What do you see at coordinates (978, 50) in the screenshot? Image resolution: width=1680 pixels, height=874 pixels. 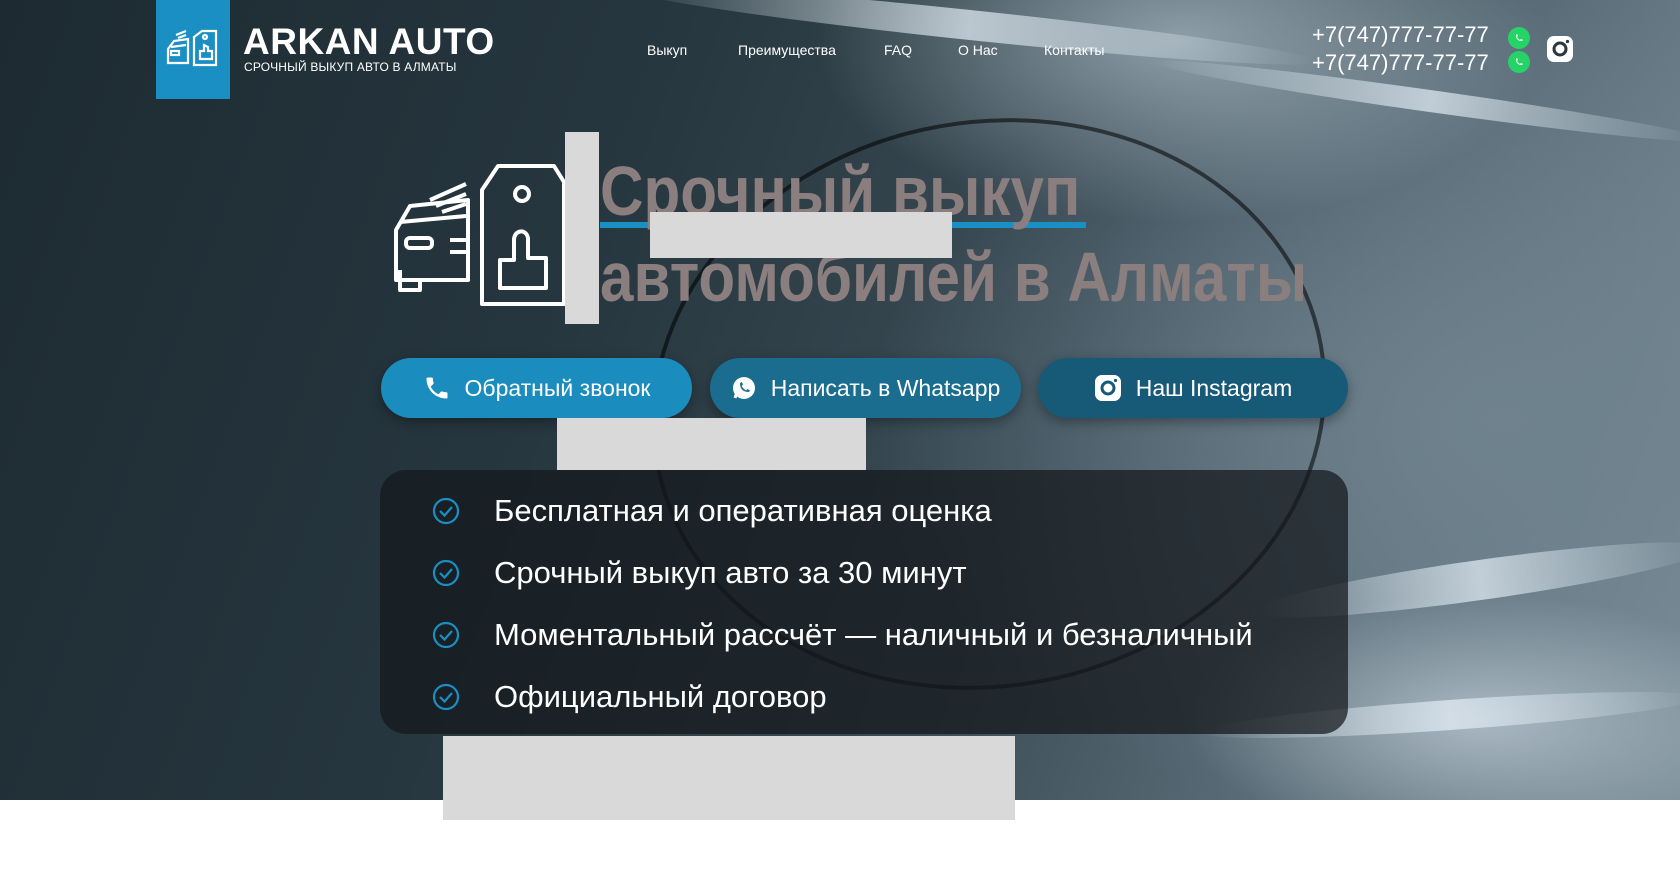 I see `nav-item-about: О Нас` at bounding box center [978, 50].